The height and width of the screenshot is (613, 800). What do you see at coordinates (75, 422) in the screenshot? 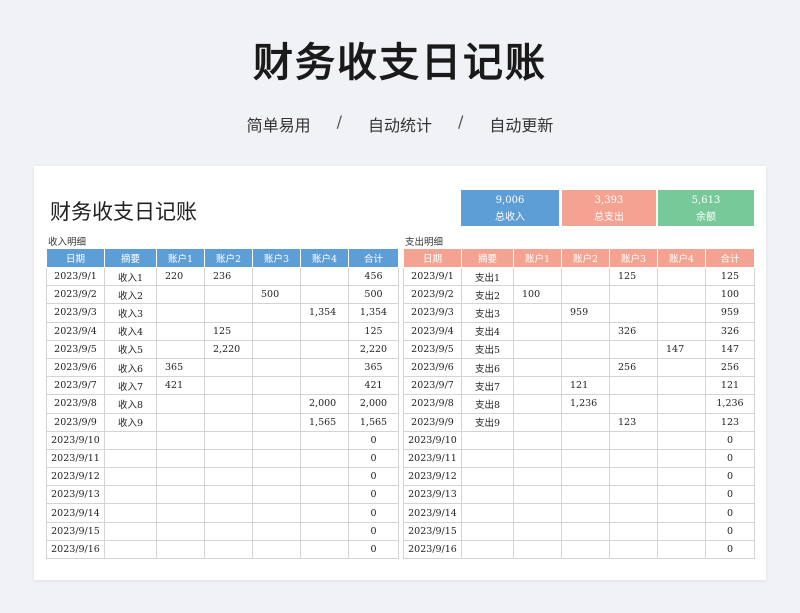
I see `income-table-cell: 2023/9/9` at bounding box center [75, 422].